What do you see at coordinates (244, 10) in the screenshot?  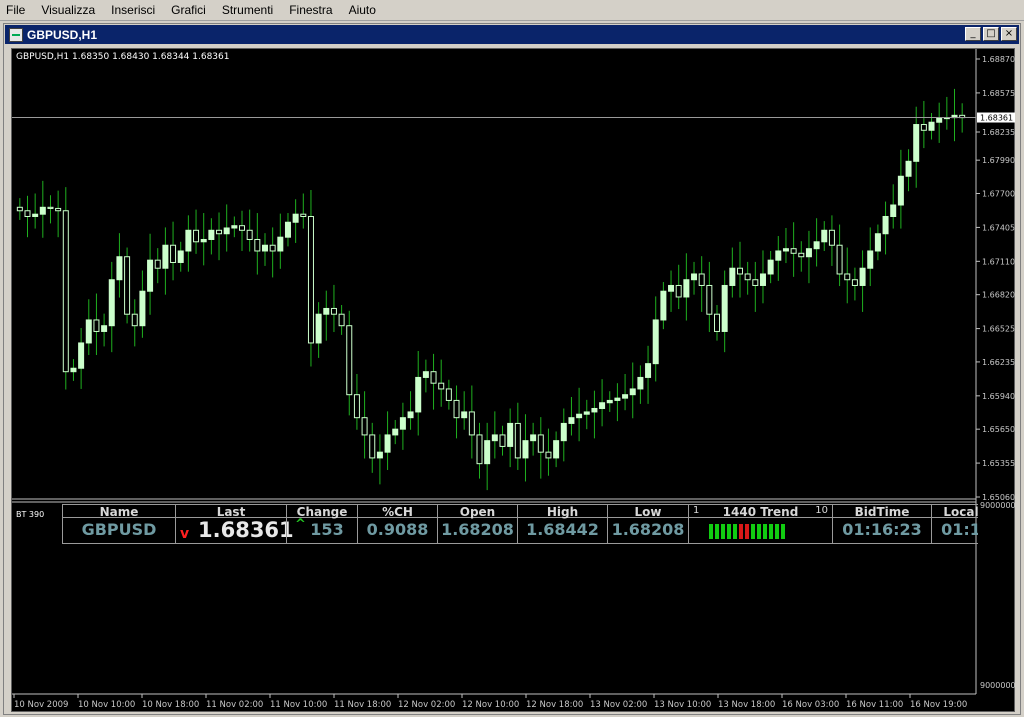 I see `menu-tools: Strumenti` at bounding box center [244, 10].